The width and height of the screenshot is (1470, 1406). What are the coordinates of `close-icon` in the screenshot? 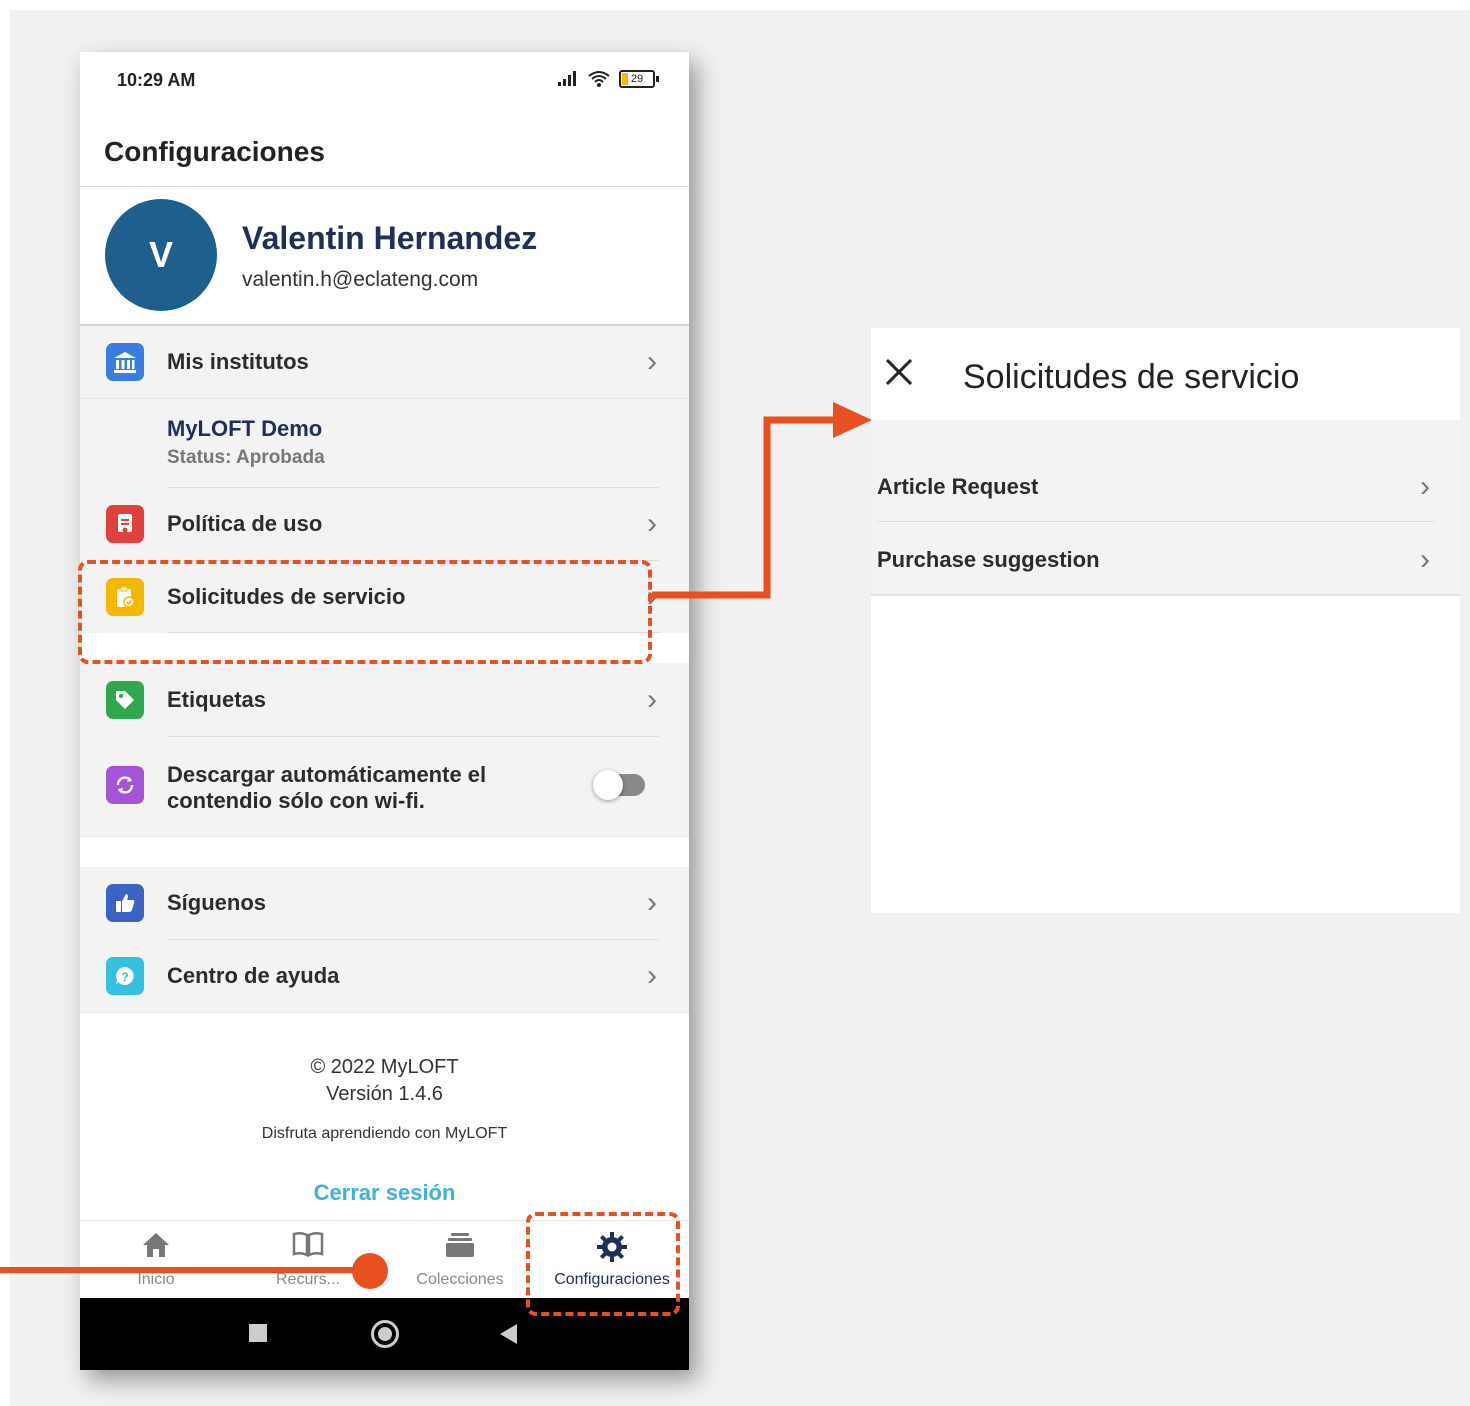 It's located at (899, 372).